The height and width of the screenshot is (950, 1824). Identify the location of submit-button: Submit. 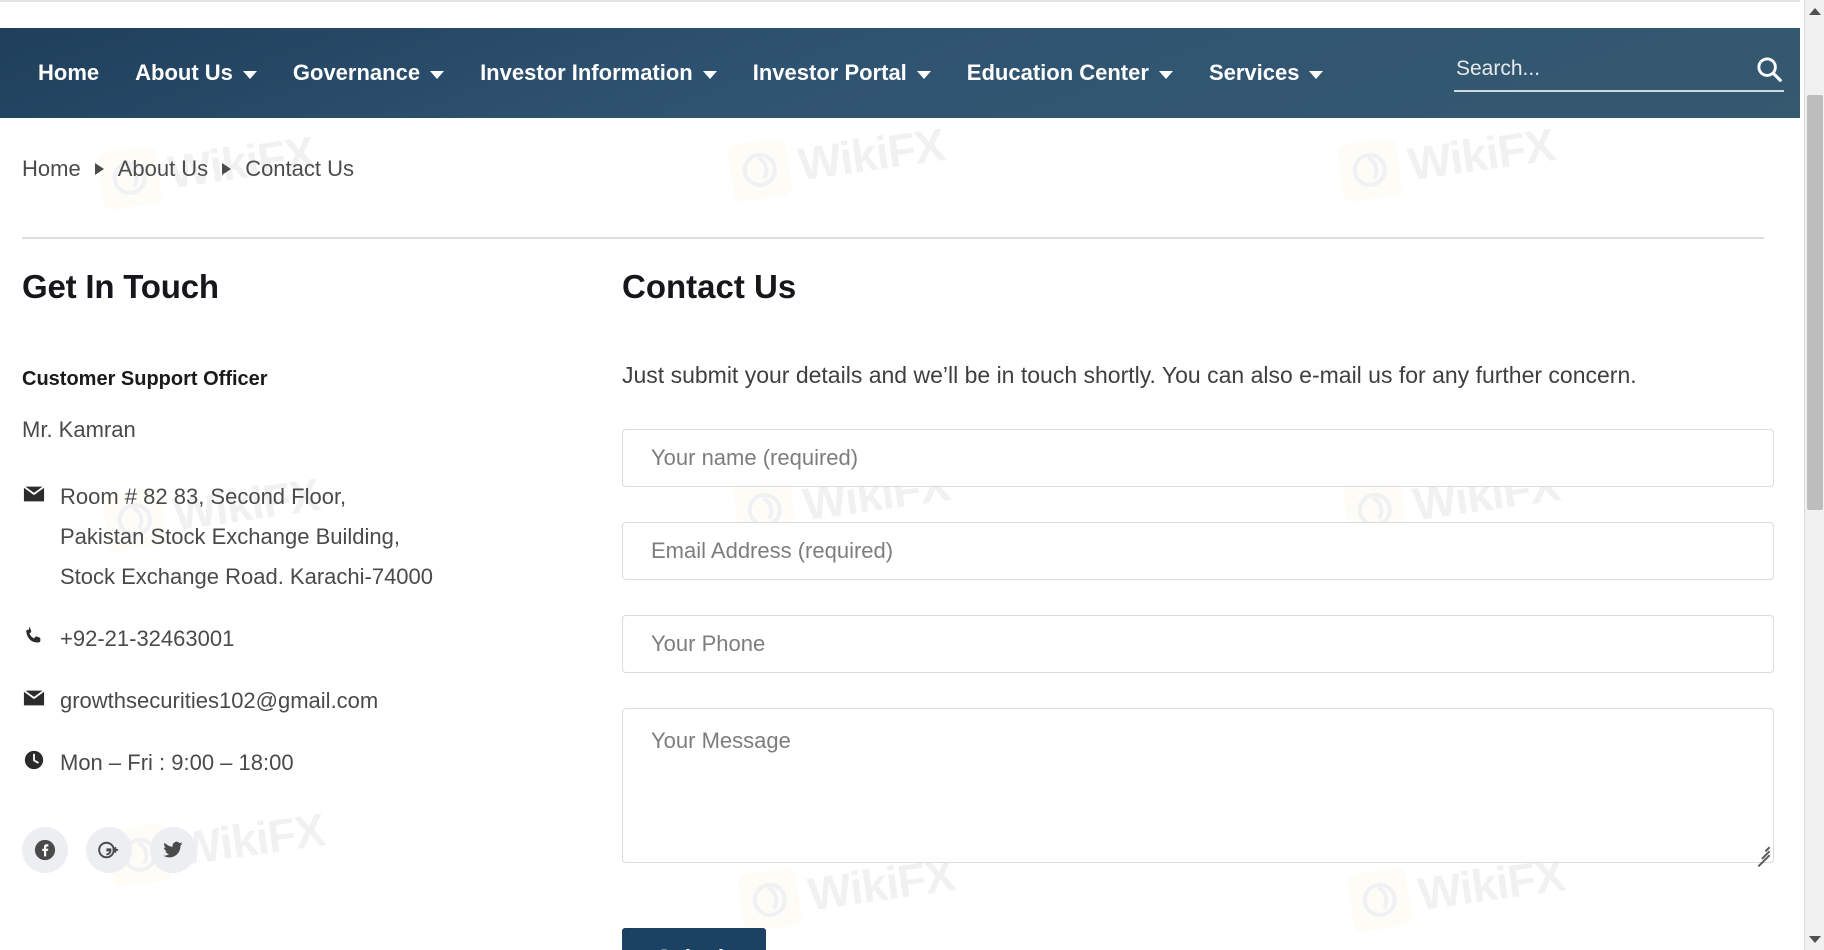
(694, 939).